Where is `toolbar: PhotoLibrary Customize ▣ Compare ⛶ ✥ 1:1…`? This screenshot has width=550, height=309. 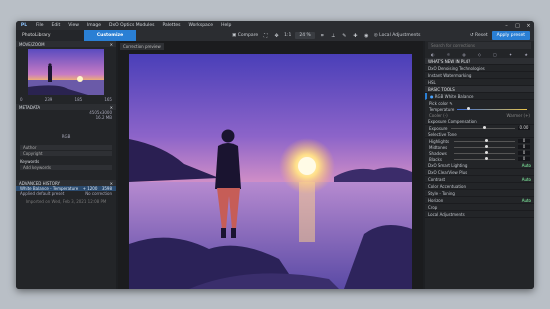 toolbar: PhotoLibrary Customize ▣ Compare ⛶ ✥ 1:1… is located at coordinates (275, 35).